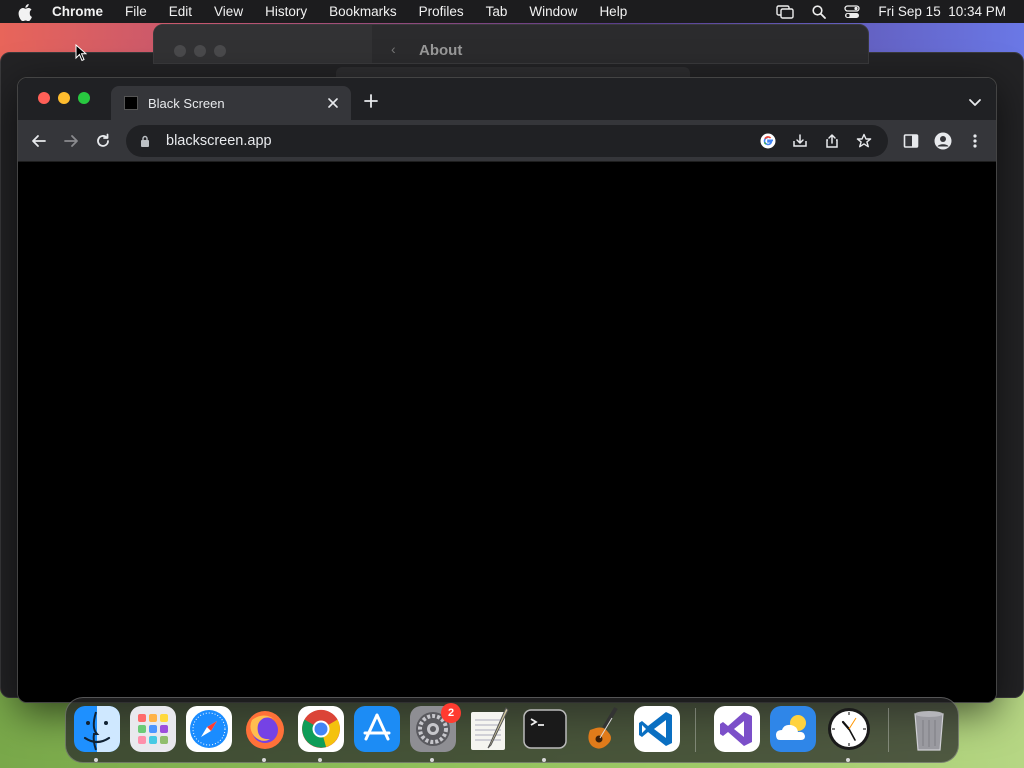  Describe the element at coordinates (545, 729) in the screenshot. I see `terminal-icon` at that location.